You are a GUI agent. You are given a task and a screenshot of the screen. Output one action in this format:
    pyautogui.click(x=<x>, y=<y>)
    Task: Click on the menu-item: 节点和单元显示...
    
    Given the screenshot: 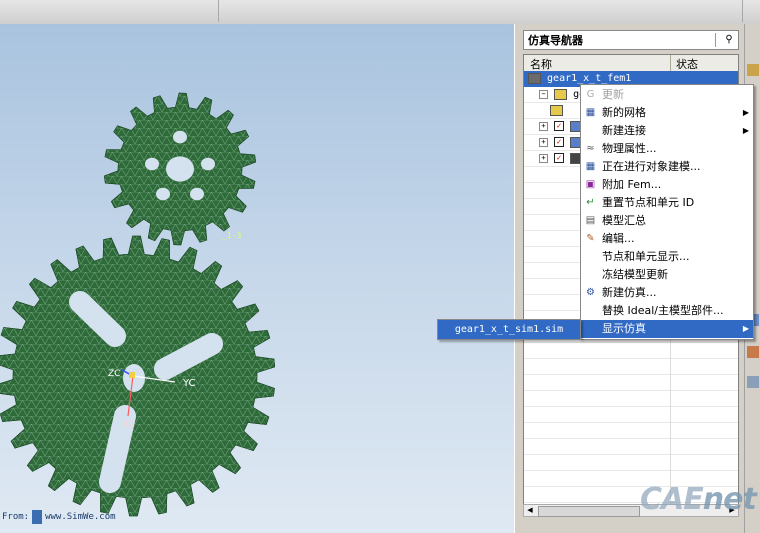 What is the action you would take?
    pyautogui.click(x=667, y=257)
    